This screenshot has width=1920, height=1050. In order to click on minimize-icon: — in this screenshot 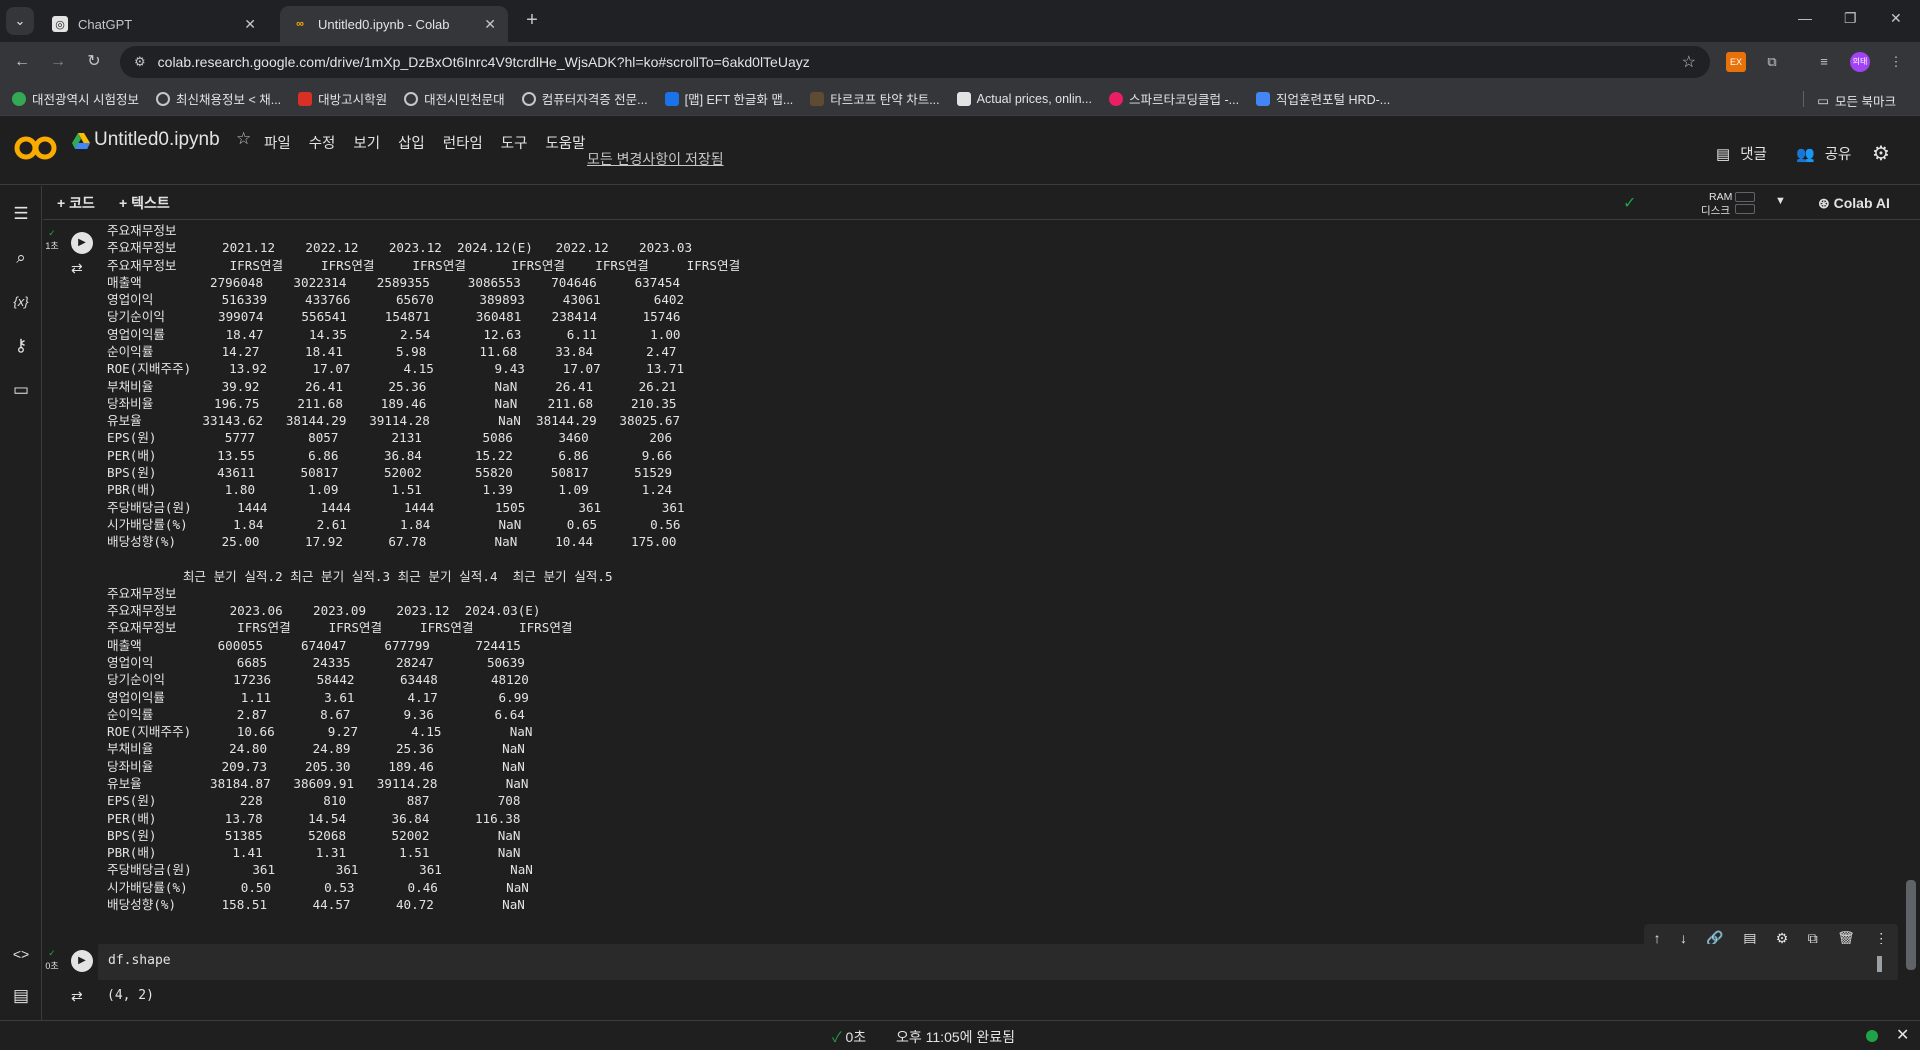, I will do `click(1805, 18)`.